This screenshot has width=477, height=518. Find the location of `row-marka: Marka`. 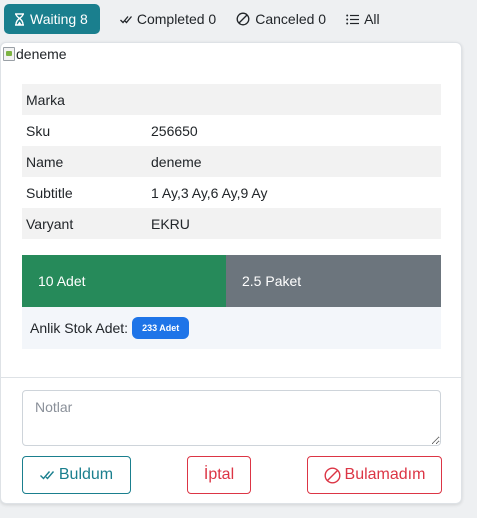

row-marka: Marka is located at coordinates (231, 99).